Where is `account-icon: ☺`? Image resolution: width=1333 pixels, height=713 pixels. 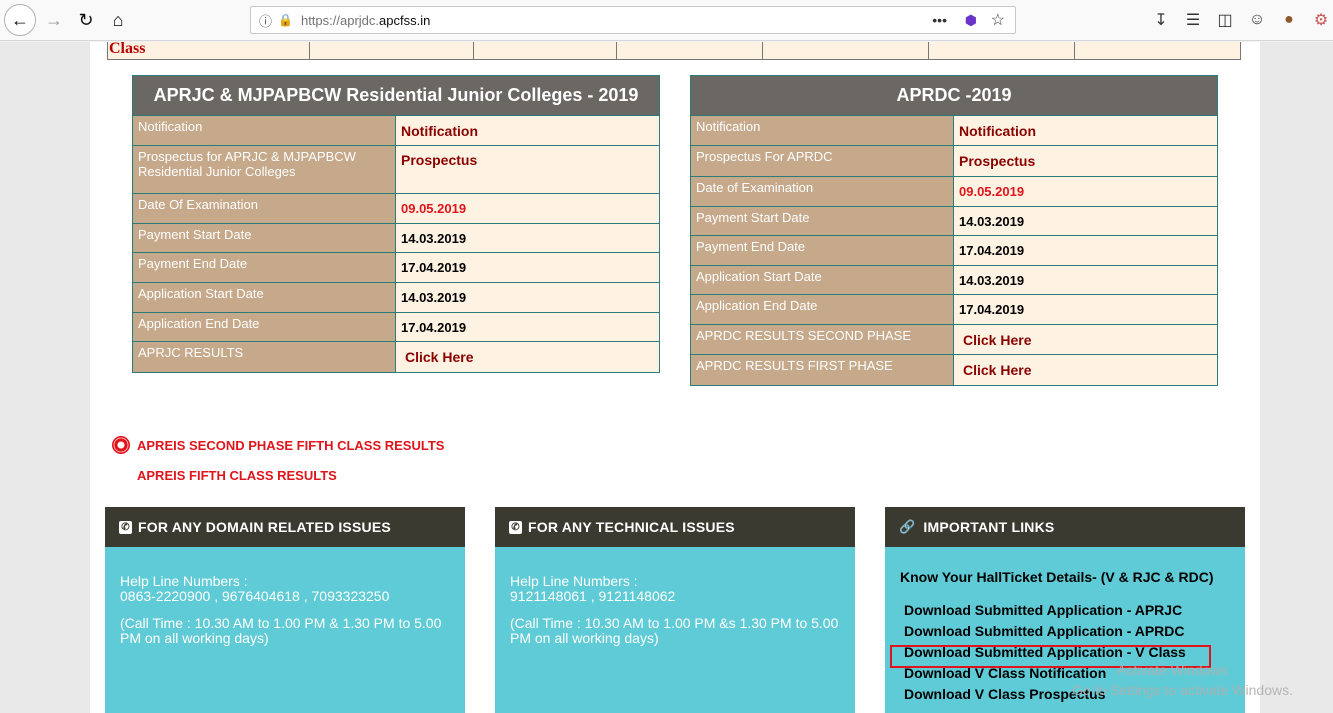 account-icon: ☺ is located at coordinates (1257, 20).